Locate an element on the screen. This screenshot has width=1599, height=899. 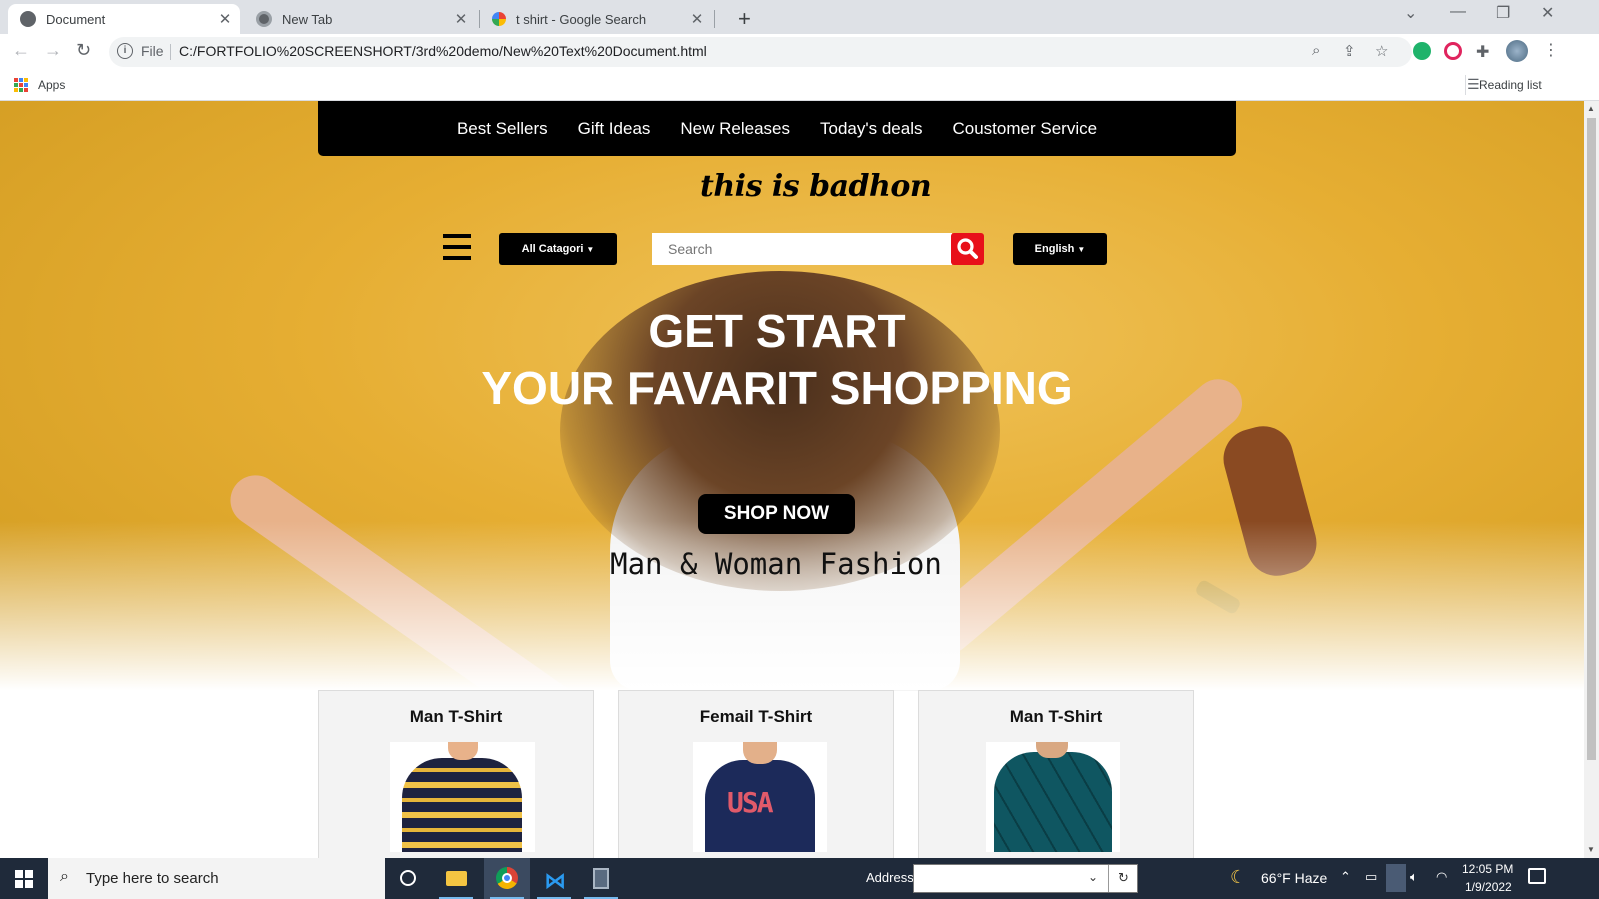
nav-link-customer-service: Coustomer Service is located at coordinates (1025, 129).